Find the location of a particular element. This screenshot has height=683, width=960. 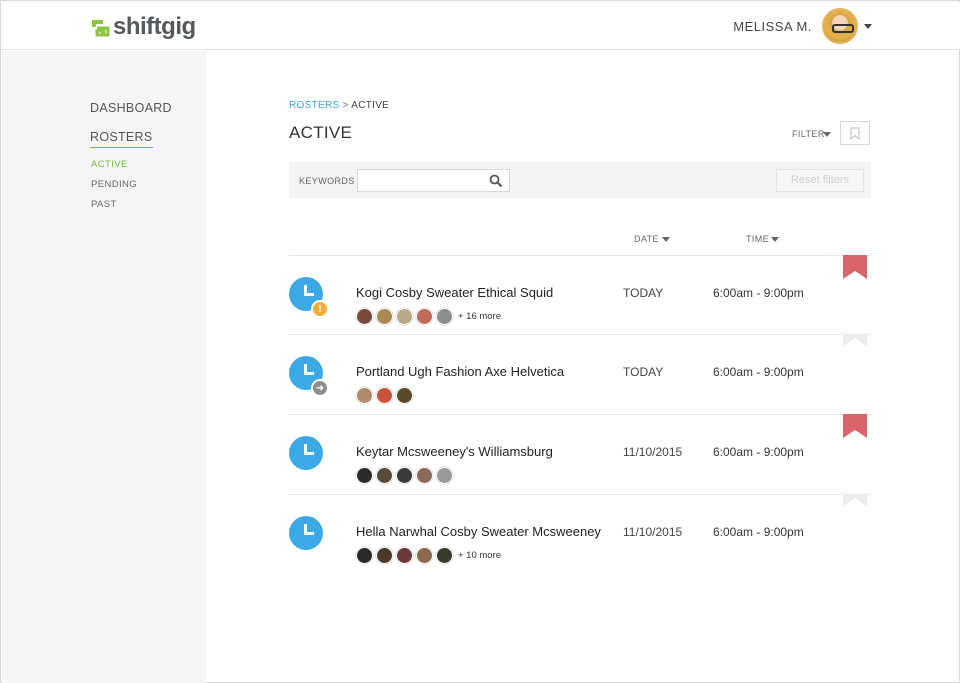

top-header: shiftgig MELISSA M. is located at coordinates (481, 26).